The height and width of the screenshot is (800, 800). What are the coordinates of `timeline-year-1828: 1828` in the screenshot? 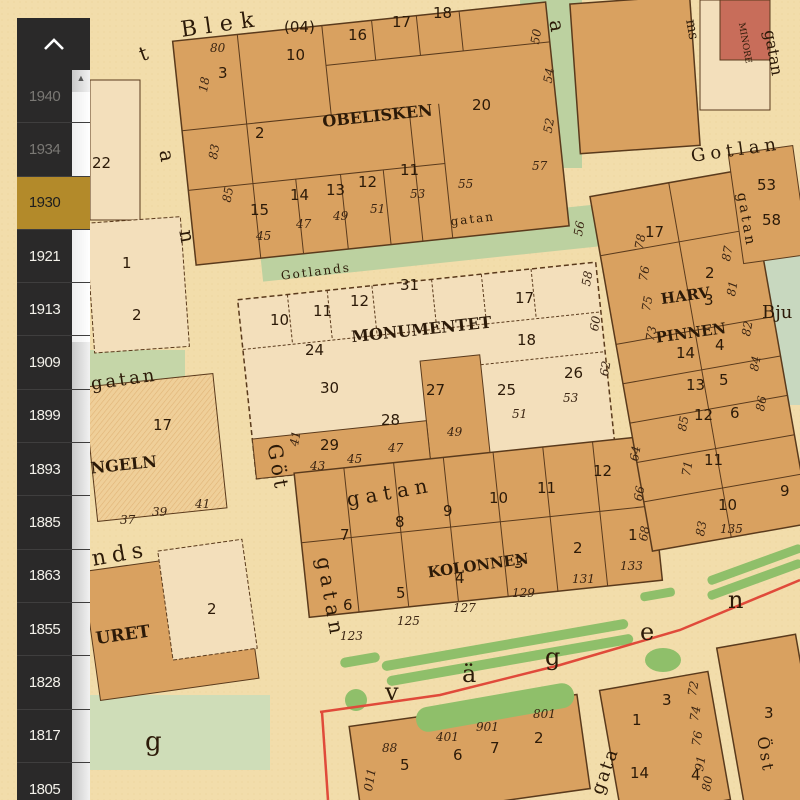 It's located at (53, 683).